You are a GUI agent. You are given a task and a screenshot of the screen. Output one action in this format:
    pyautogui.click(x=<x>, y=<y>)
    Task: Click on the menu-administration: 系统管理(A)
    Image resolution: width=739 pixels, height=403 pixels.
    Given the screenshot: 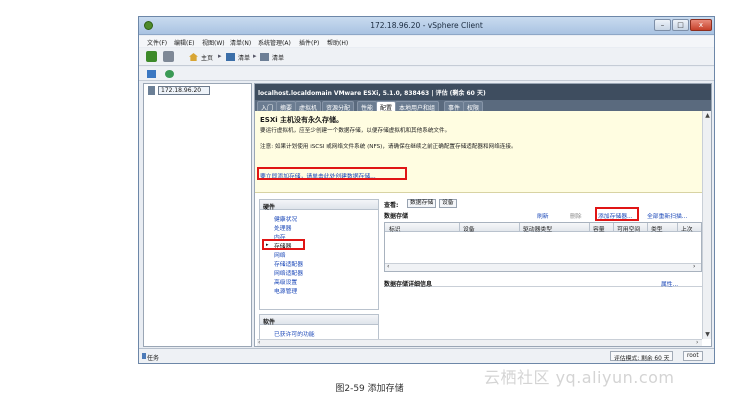 What is the action you would take?
    pyautogui.click(x=274, y=42)
    